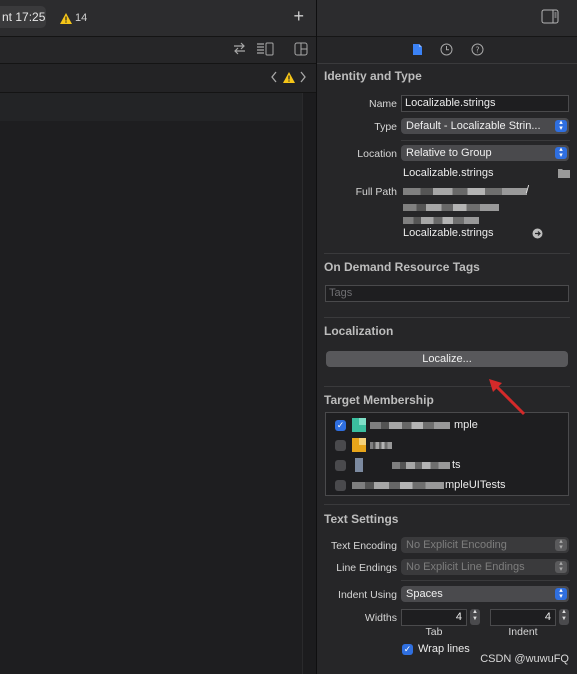 The image size is (577, 674). Describe the element at coordinates (373, 76) in the screenshot. I see `identity-section-title: Identity and Type` at that location.